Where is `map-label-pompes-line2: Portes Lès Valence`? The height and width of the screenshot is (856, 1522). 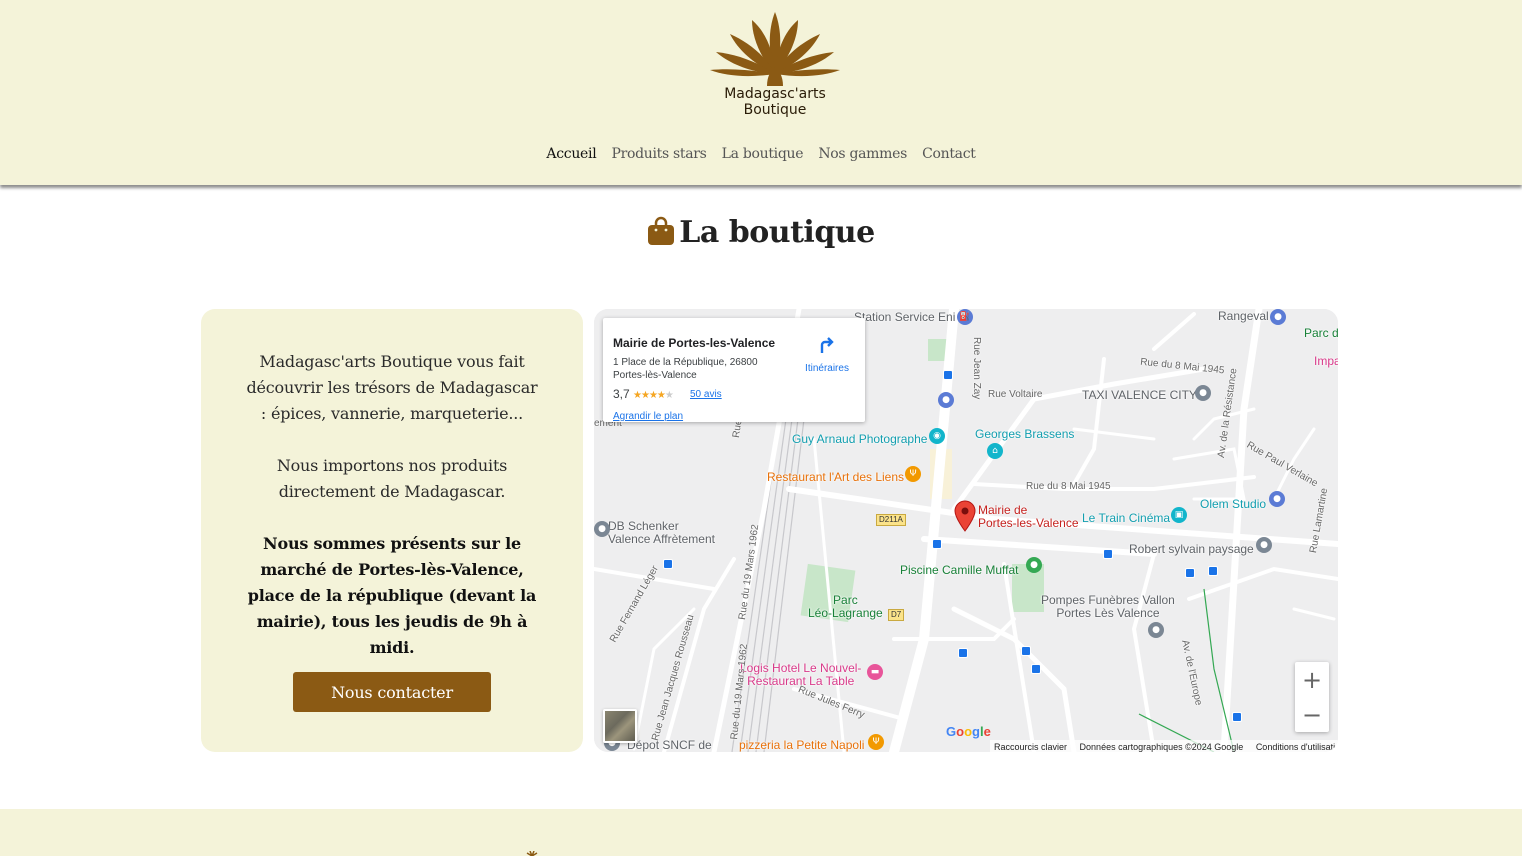
map-label-pompes-line2: Portes Lès Valence is located at coordinates (1108, 613).